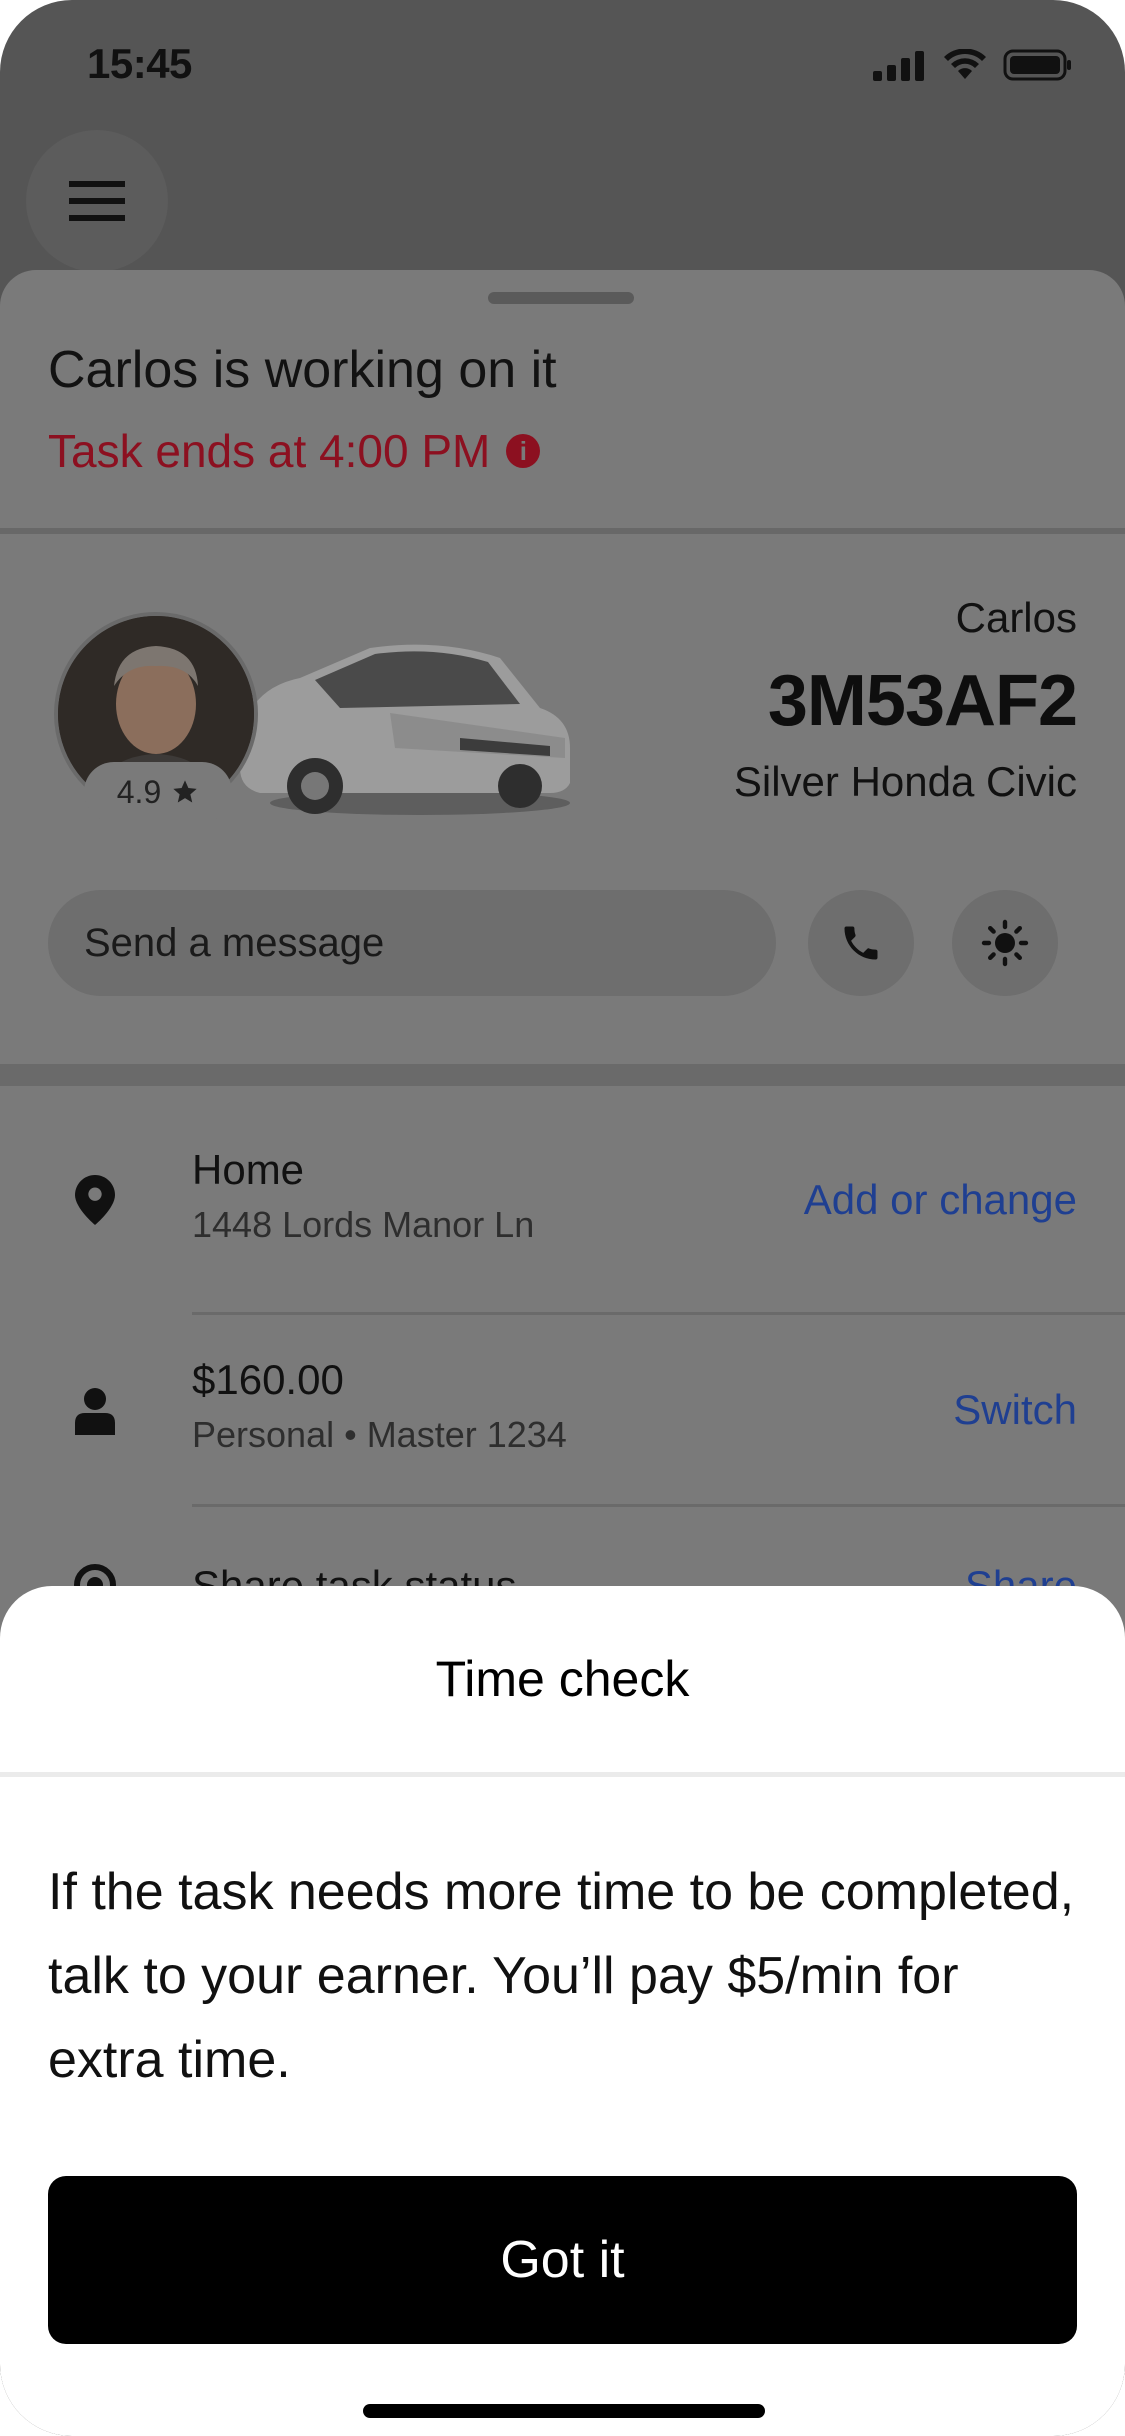  I want to click on signal-icon, so click(898, 66).